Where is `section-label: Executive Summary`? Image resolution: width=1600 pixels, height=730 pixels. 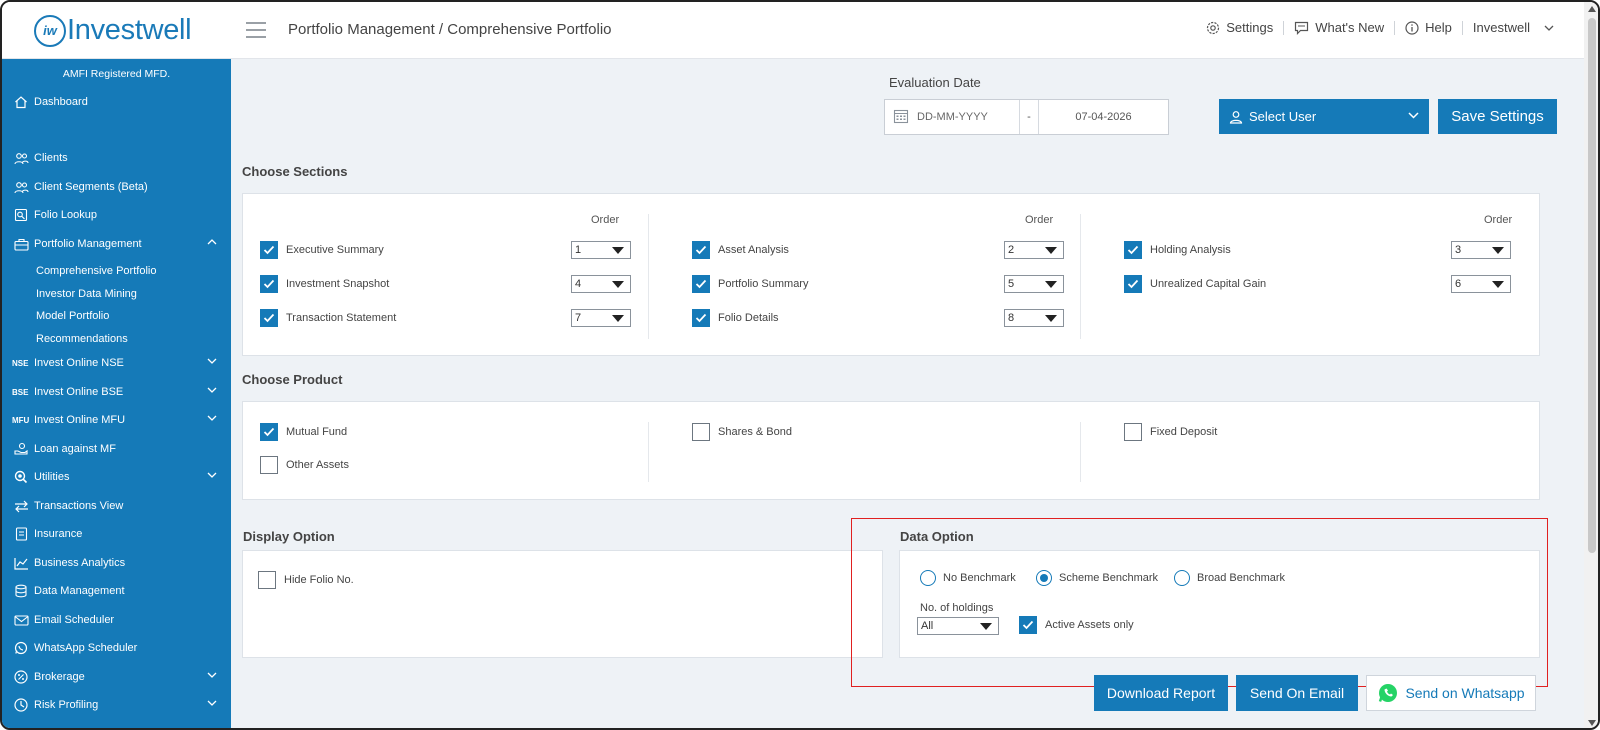
section-label: Executive Summary is located at coordinates (335, 250).